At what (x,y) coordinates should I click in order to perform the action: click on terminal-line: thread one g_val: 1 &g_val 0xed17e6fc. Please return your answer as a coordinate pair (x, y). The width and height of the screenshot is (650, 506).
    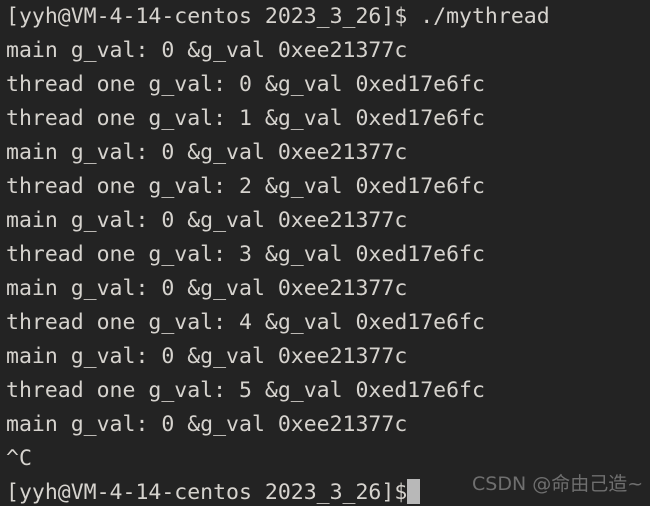
    Looking at the image, I should click on (245, 118).